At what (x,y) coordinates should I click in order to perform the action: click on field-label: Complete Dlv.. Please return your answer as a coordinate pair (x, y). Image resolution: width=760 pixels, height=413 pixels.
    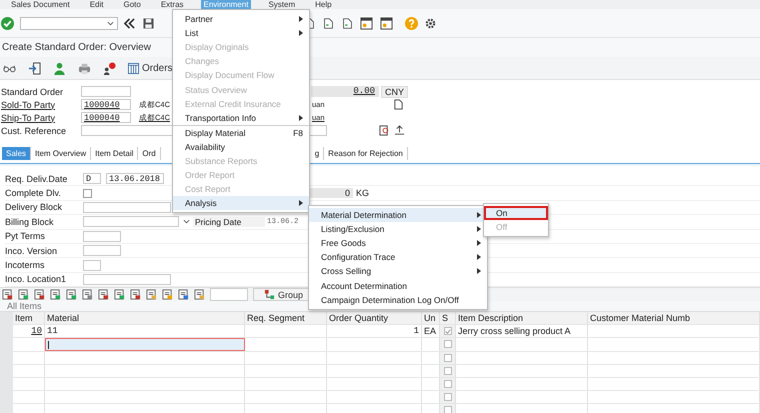
    Looking at the image, I should click on (33, 193).